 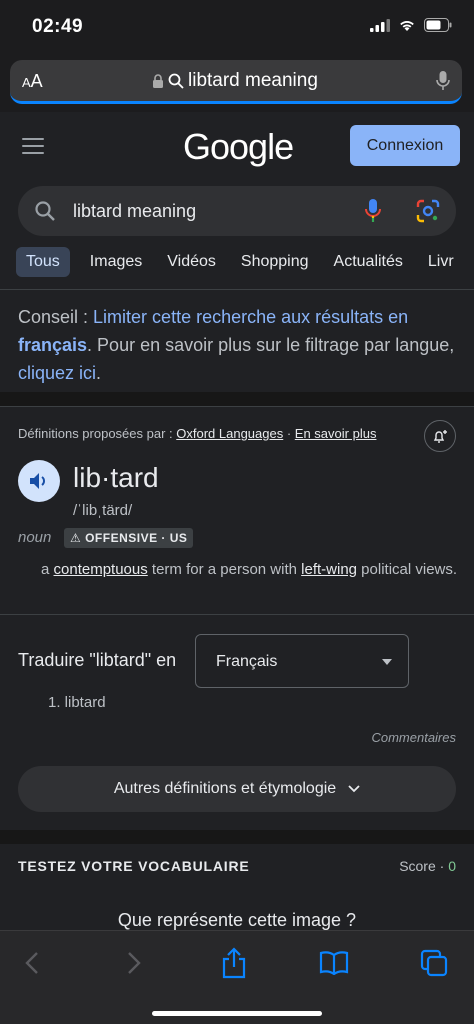 I want to click on url-display: libtard meaning, so click(x=235, y=81).